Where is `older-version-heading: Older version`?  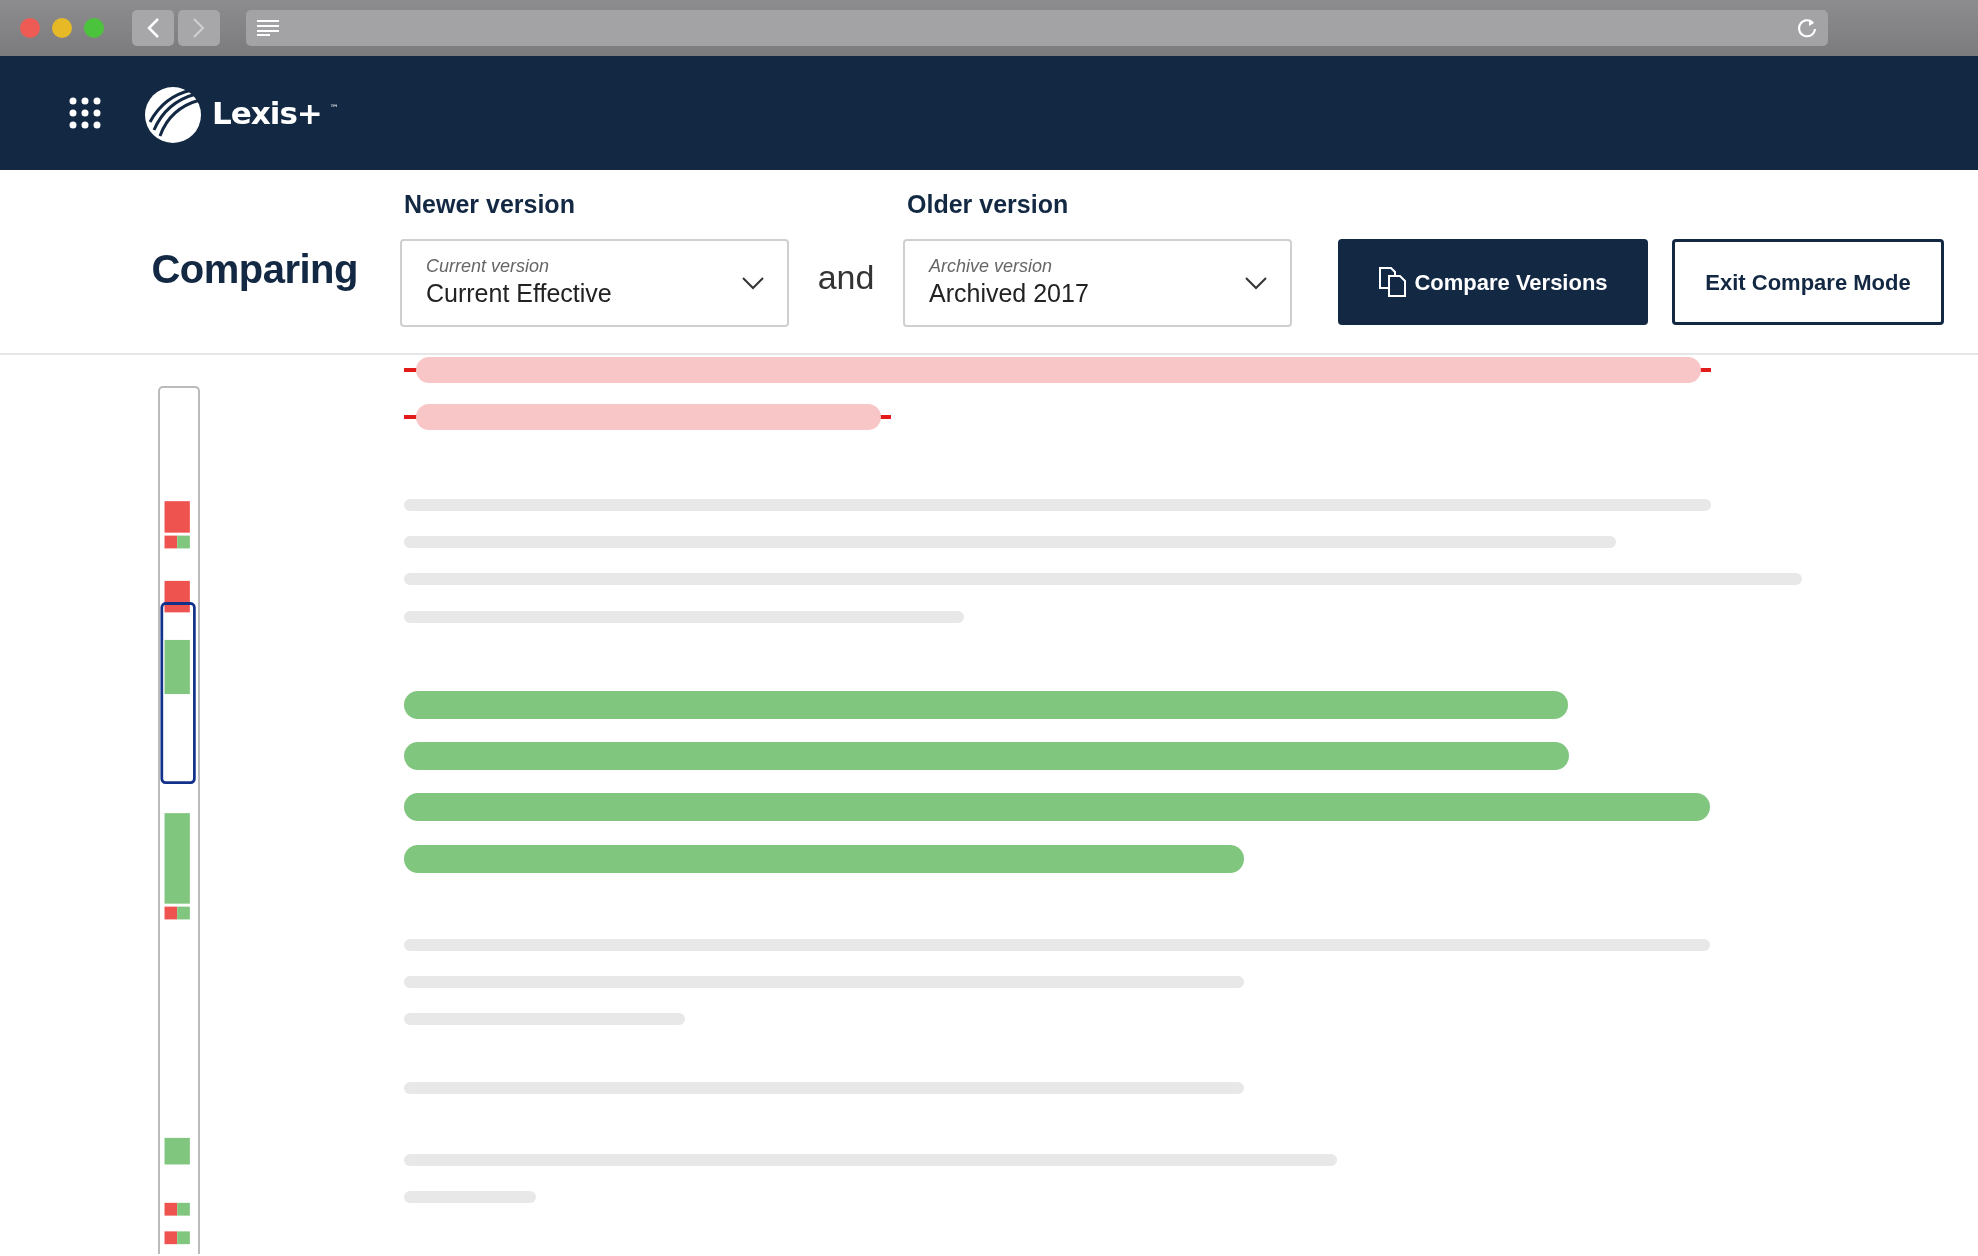
older-version-heading: Older version is located at coordinates (988, 204).